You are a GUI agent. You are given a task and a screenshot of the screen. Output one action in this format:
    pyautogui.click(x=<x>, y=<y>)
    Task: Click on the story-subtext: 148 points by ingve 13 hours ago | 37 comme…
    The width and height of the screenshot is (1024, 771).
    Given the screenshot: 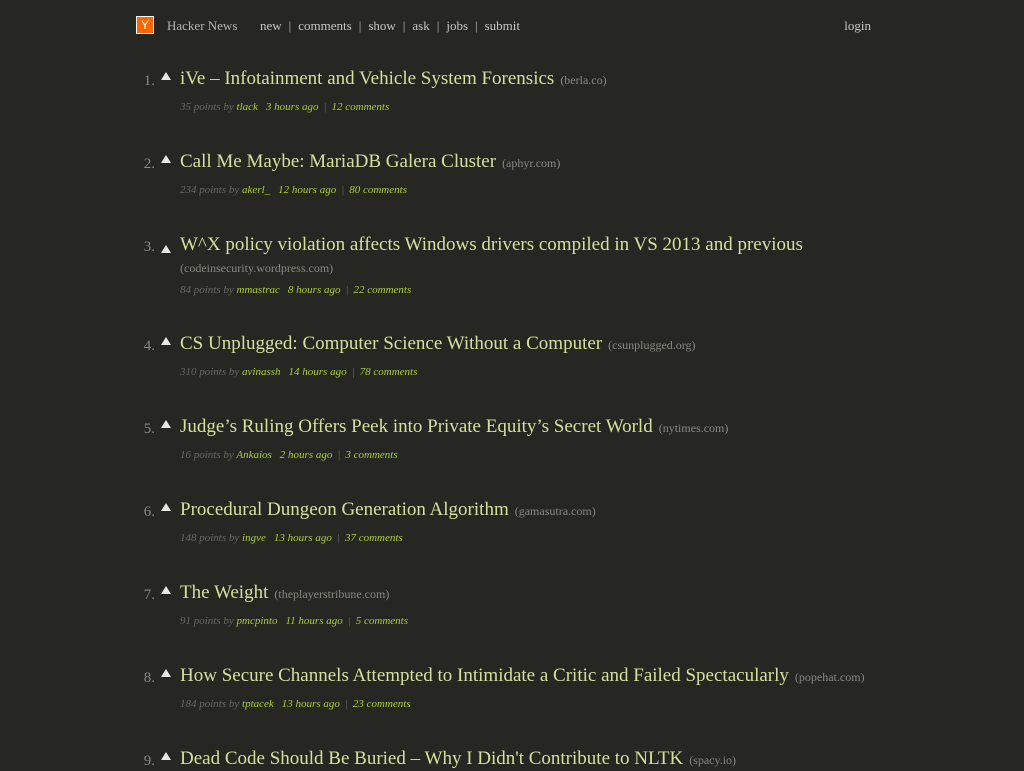 What is the action you would take?
    pyautogui.click(x=291, y=538)
    